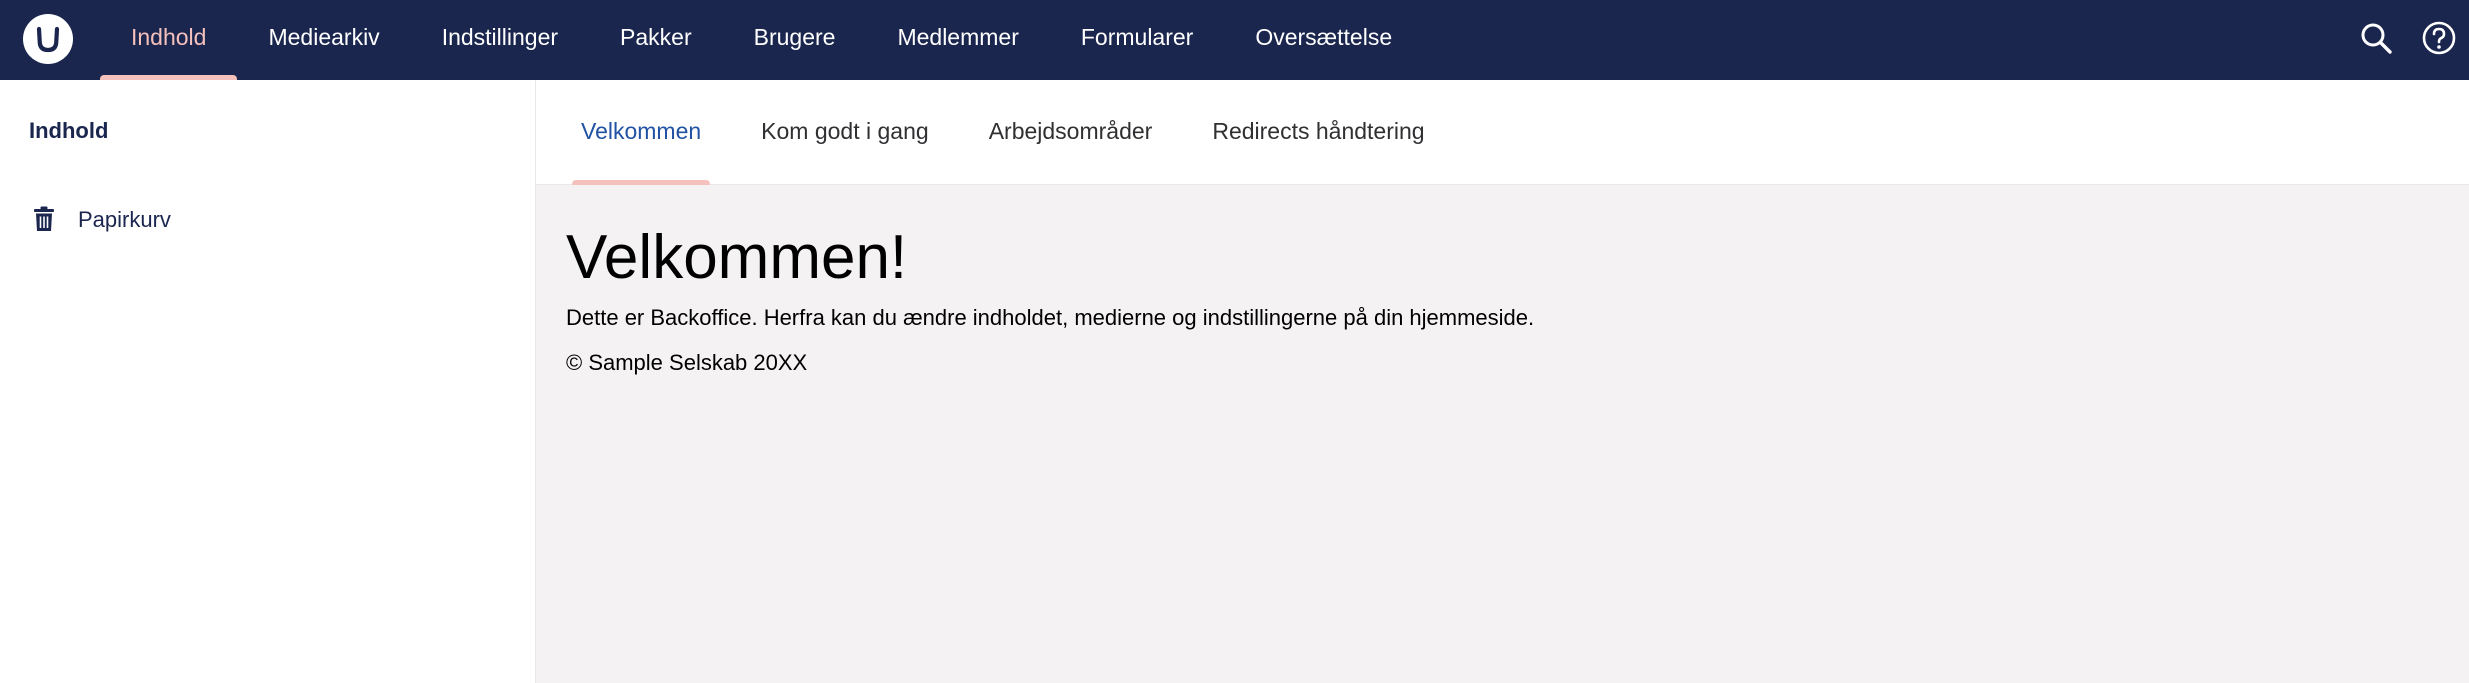  What do you see at coordinates (2376, 38) in the screenshot?
I see `search-icon` at bounding box center [2376, 38].